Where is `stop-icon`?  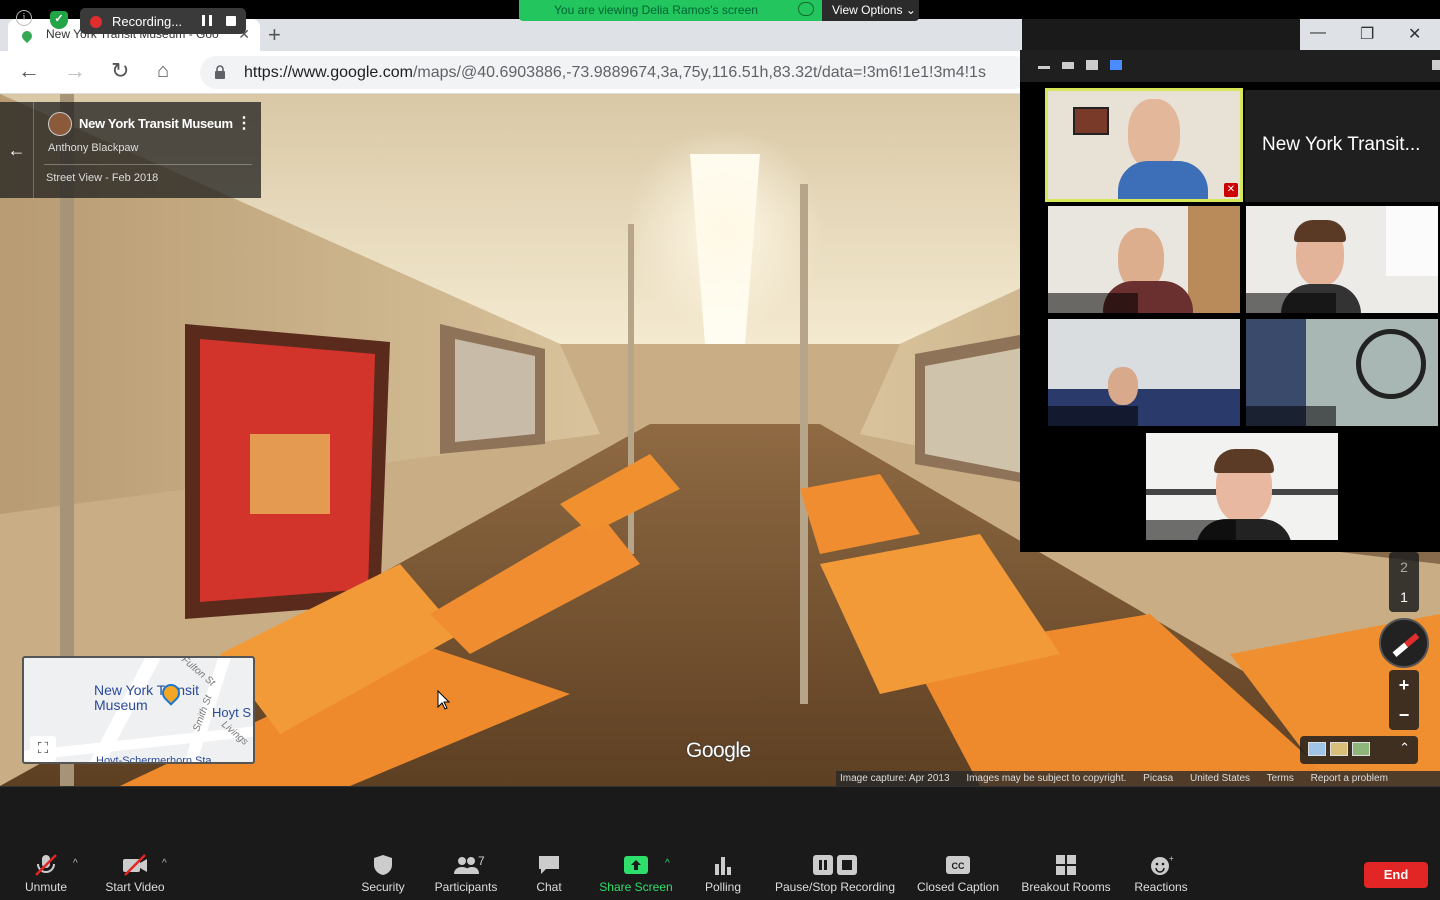
stop-icon is located at coordinates (231, 21).